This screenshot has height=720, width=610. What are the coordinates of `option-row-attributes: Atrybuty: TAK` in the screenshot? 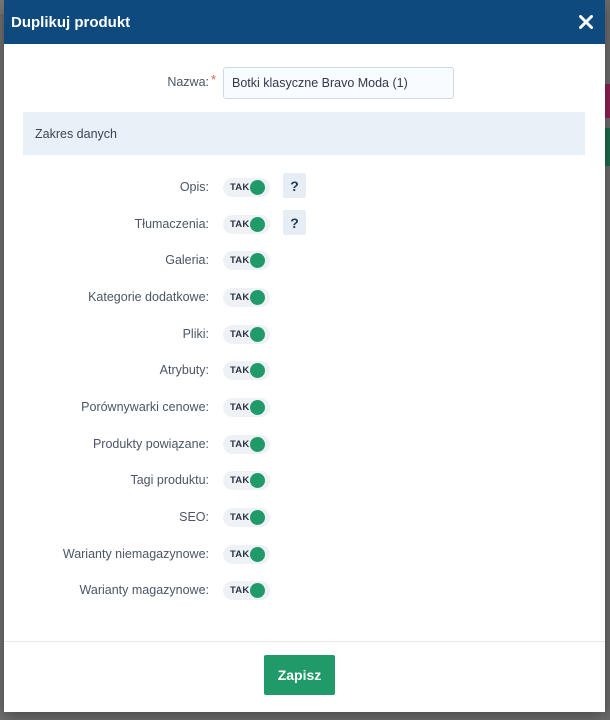 It's located at (304, 370).